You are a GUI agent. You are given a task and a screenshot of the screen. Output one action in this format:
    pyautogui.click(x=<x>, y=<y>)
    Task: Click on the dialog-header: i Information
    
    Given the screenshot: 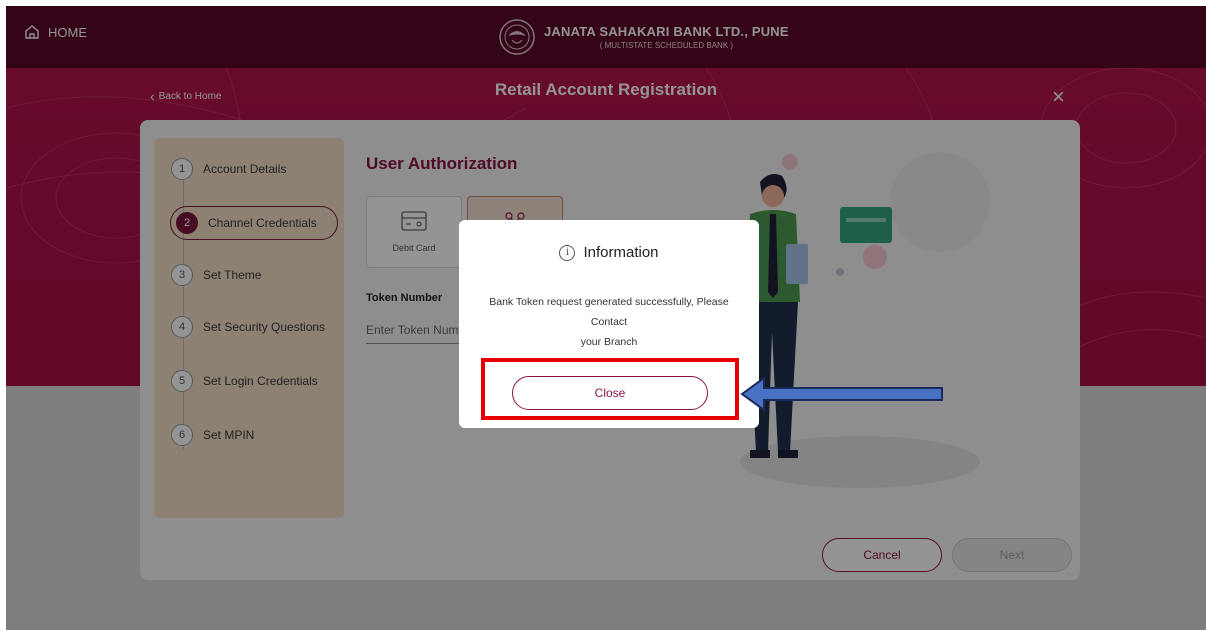 What is the action you would take?
    pyautogui.click(x=609, y=252)
    